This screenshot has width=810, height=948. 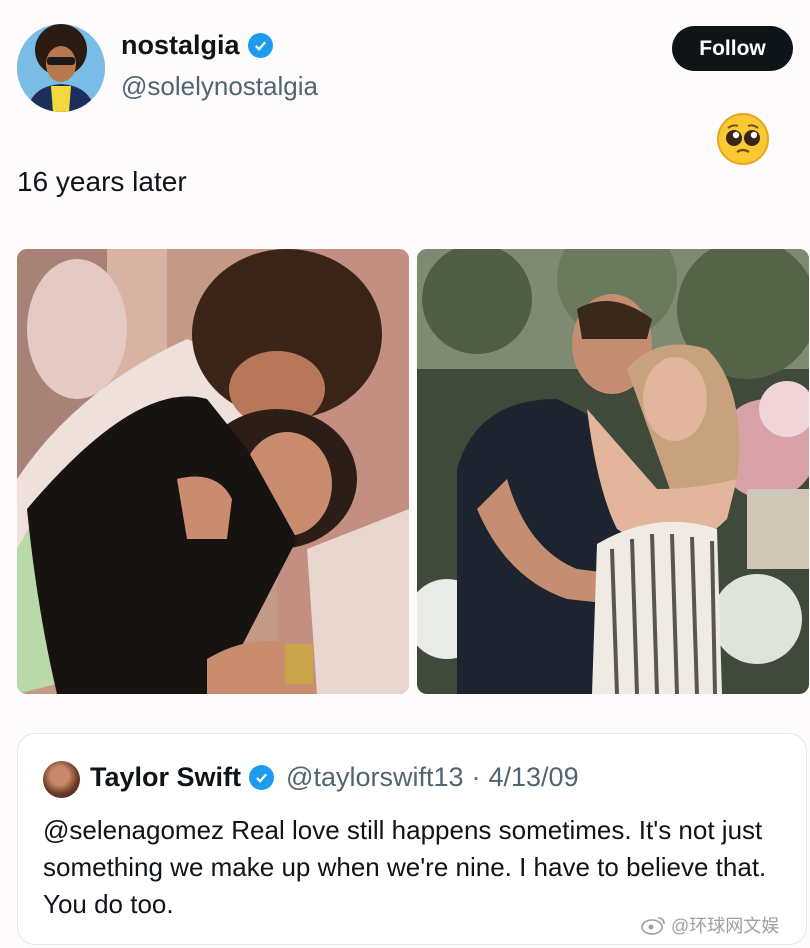 What do you see at coordinates (61, 779) in the screenshot?
I see `quote-avatar` at bounding box center [61, 779].